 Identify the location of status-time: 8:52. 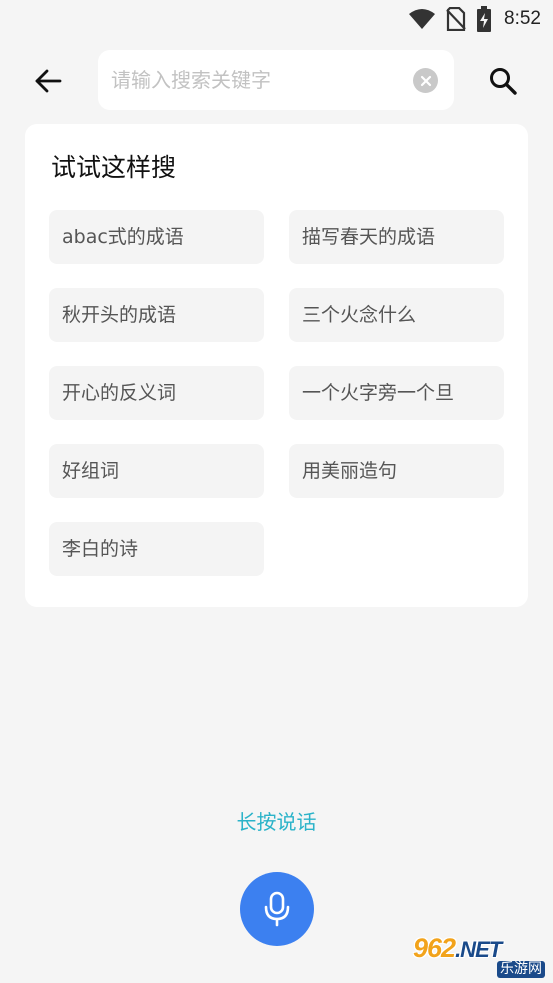
(522, 18).